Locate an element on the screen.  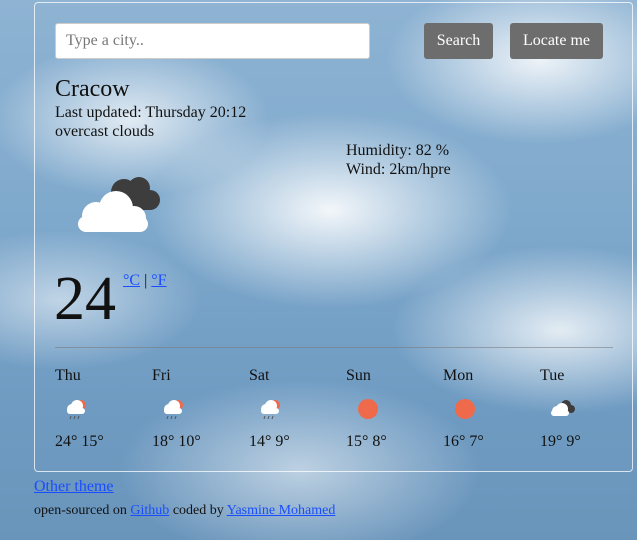
divider is located at coordinates (334, 347).